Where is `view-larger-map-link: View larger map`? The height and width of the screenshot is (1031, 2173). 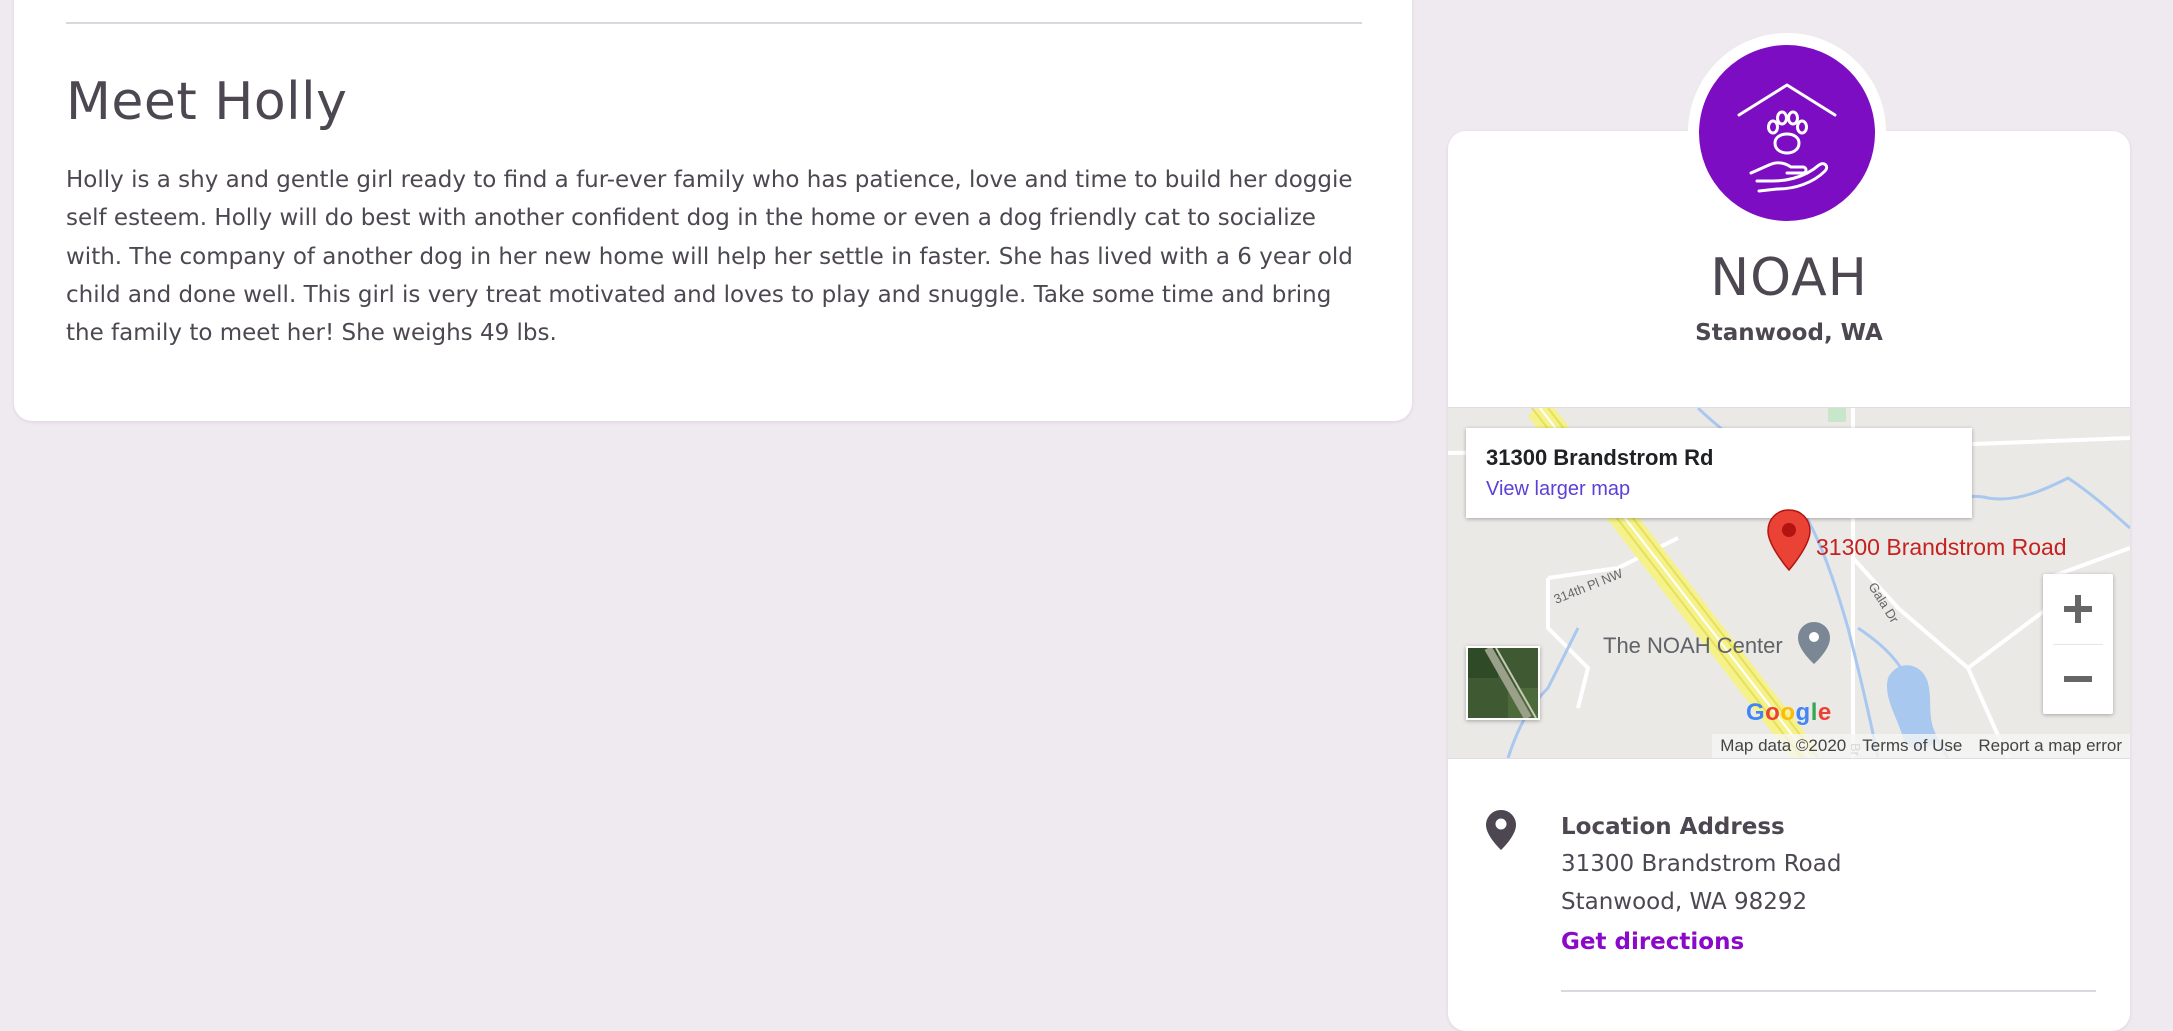
view-larger-map-link: View larger map is located at coordinates (1558, 489).